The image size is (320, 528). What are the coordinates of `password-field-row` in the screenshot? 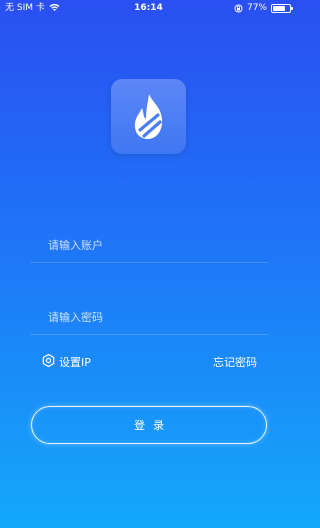 It's located at (149, 317).